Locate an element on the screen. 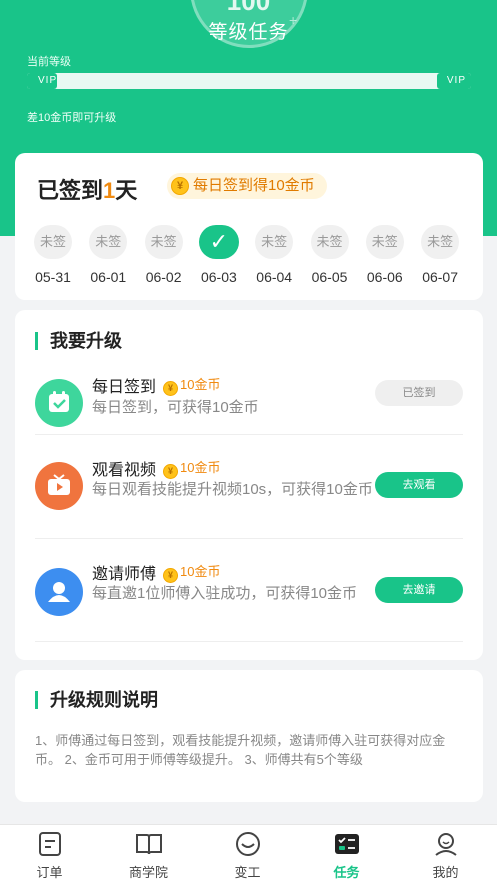 This screenshot has height=883, width=497. signed-prefix: 已签到 is located at coordinates (70, 190).